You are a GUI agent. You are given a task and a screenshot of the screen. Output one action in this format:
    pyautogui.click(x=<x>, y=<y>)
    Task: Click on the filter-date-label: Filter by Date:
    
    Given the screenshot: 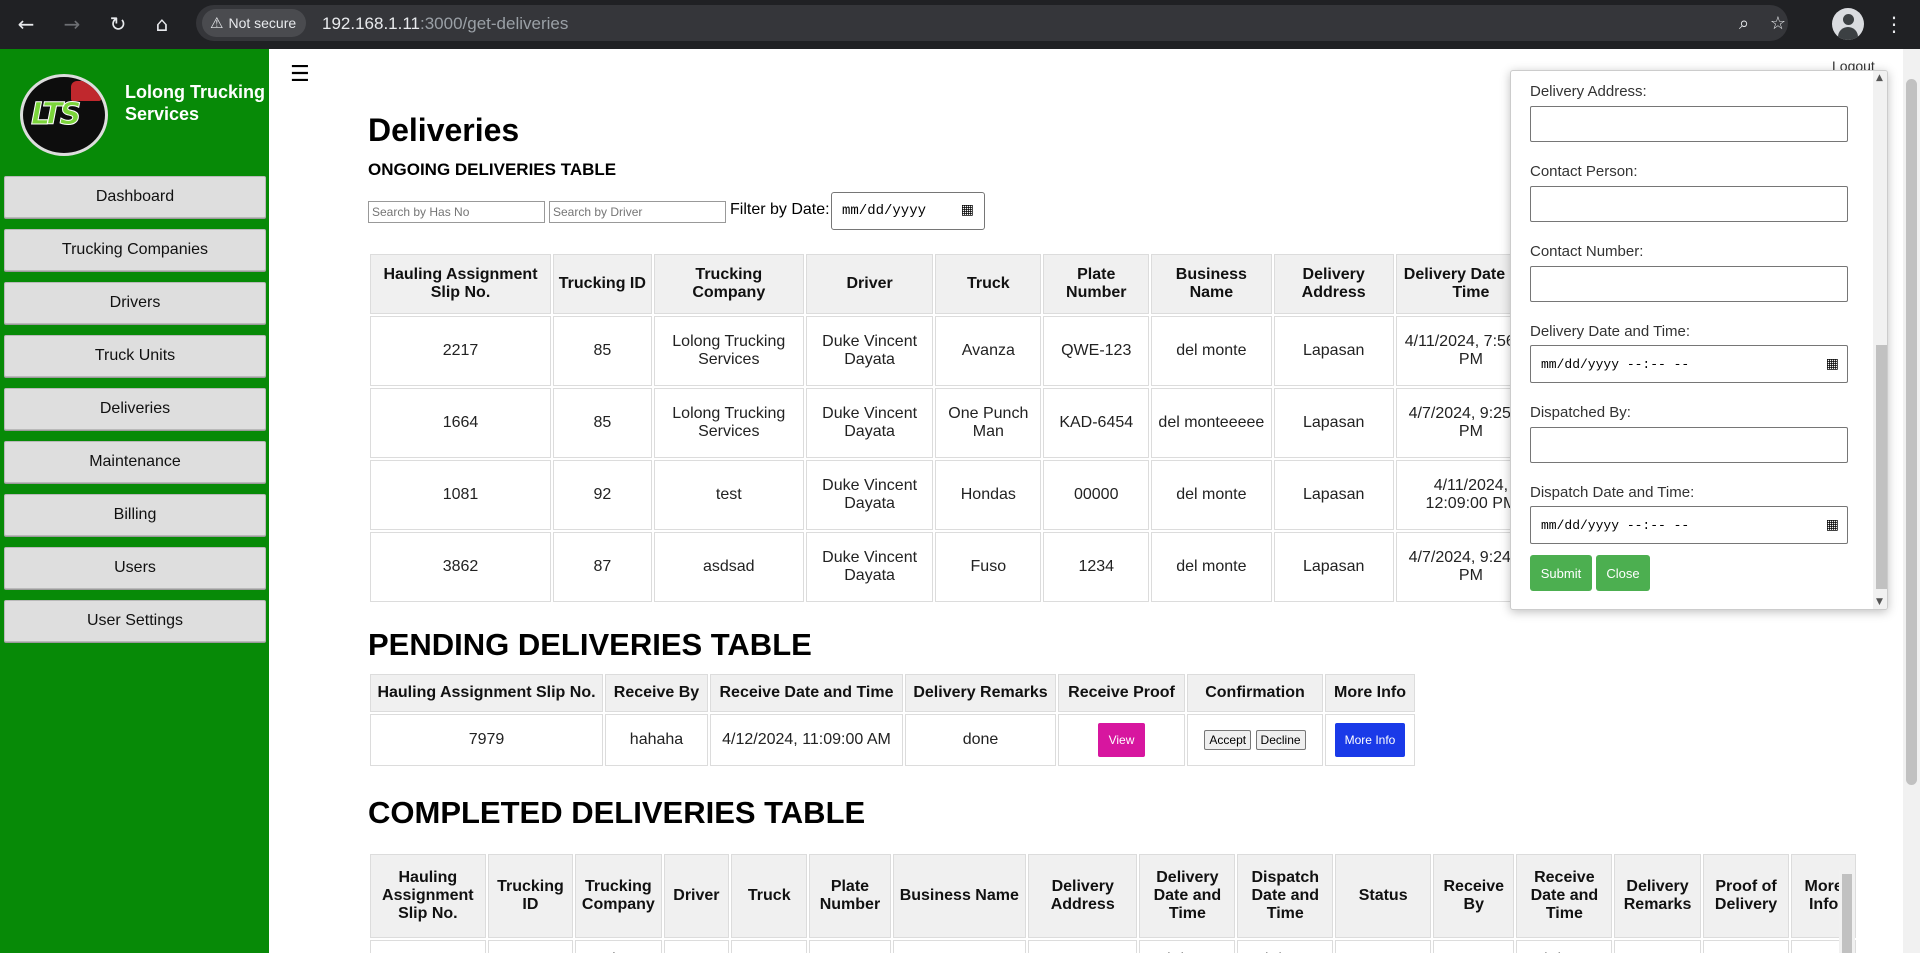 What is the action you would take?
    pyautogui.click(x=780, y=209)
    